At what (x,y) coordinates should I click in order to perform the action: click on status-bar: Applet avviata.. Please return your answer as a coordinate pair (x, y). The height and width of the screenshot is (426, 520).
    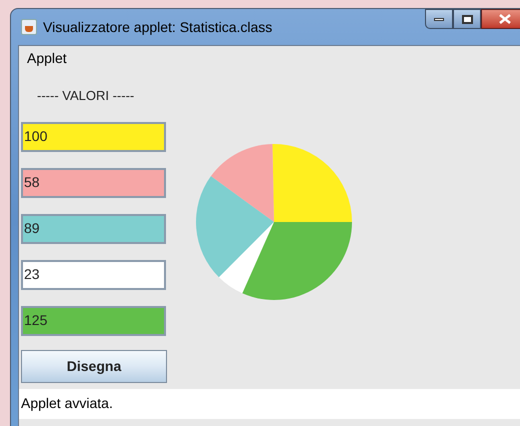
    Looking at the image, I should click on (269, 403).